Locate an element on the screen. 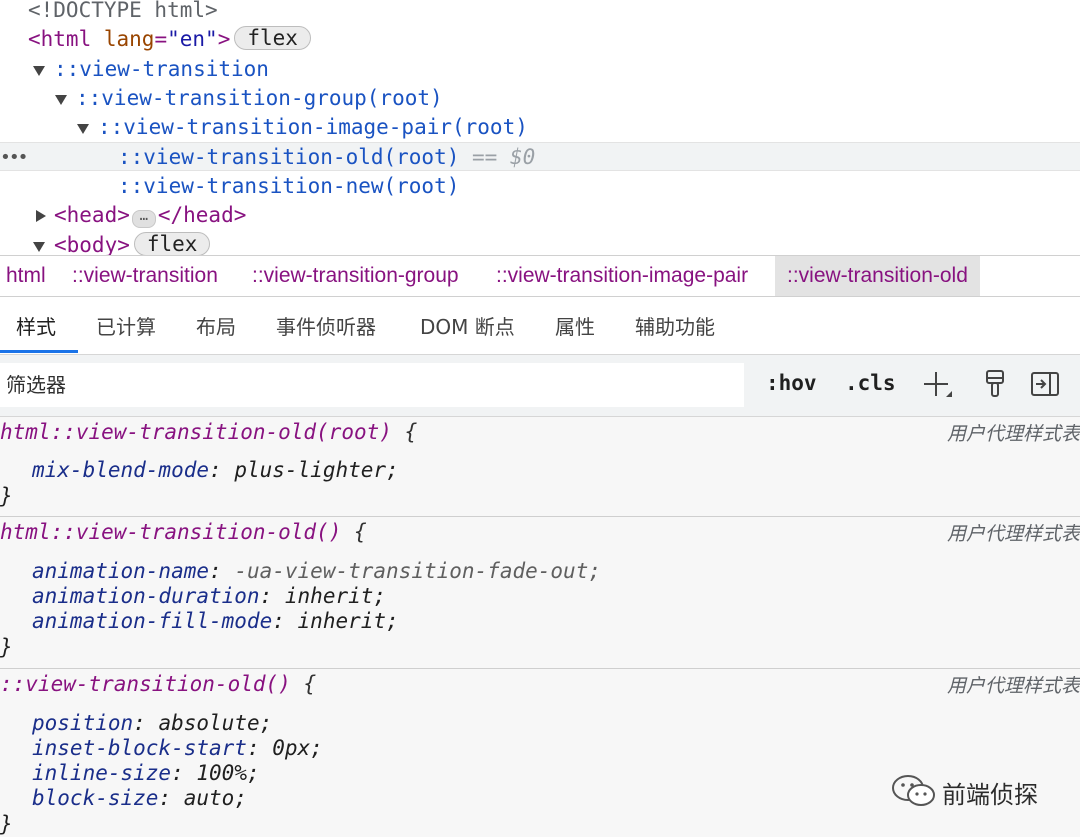  html-attr-eq: = is located at coordinates (161, 39).